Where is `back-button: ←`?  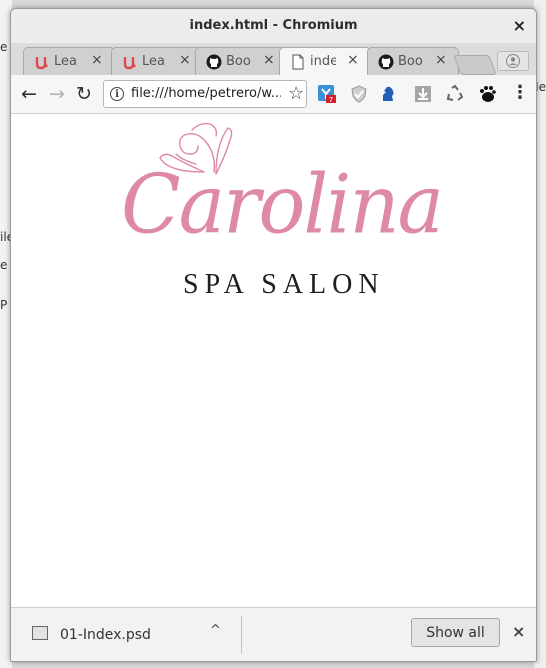
back-button: ← is located at coordinates (29, 94).